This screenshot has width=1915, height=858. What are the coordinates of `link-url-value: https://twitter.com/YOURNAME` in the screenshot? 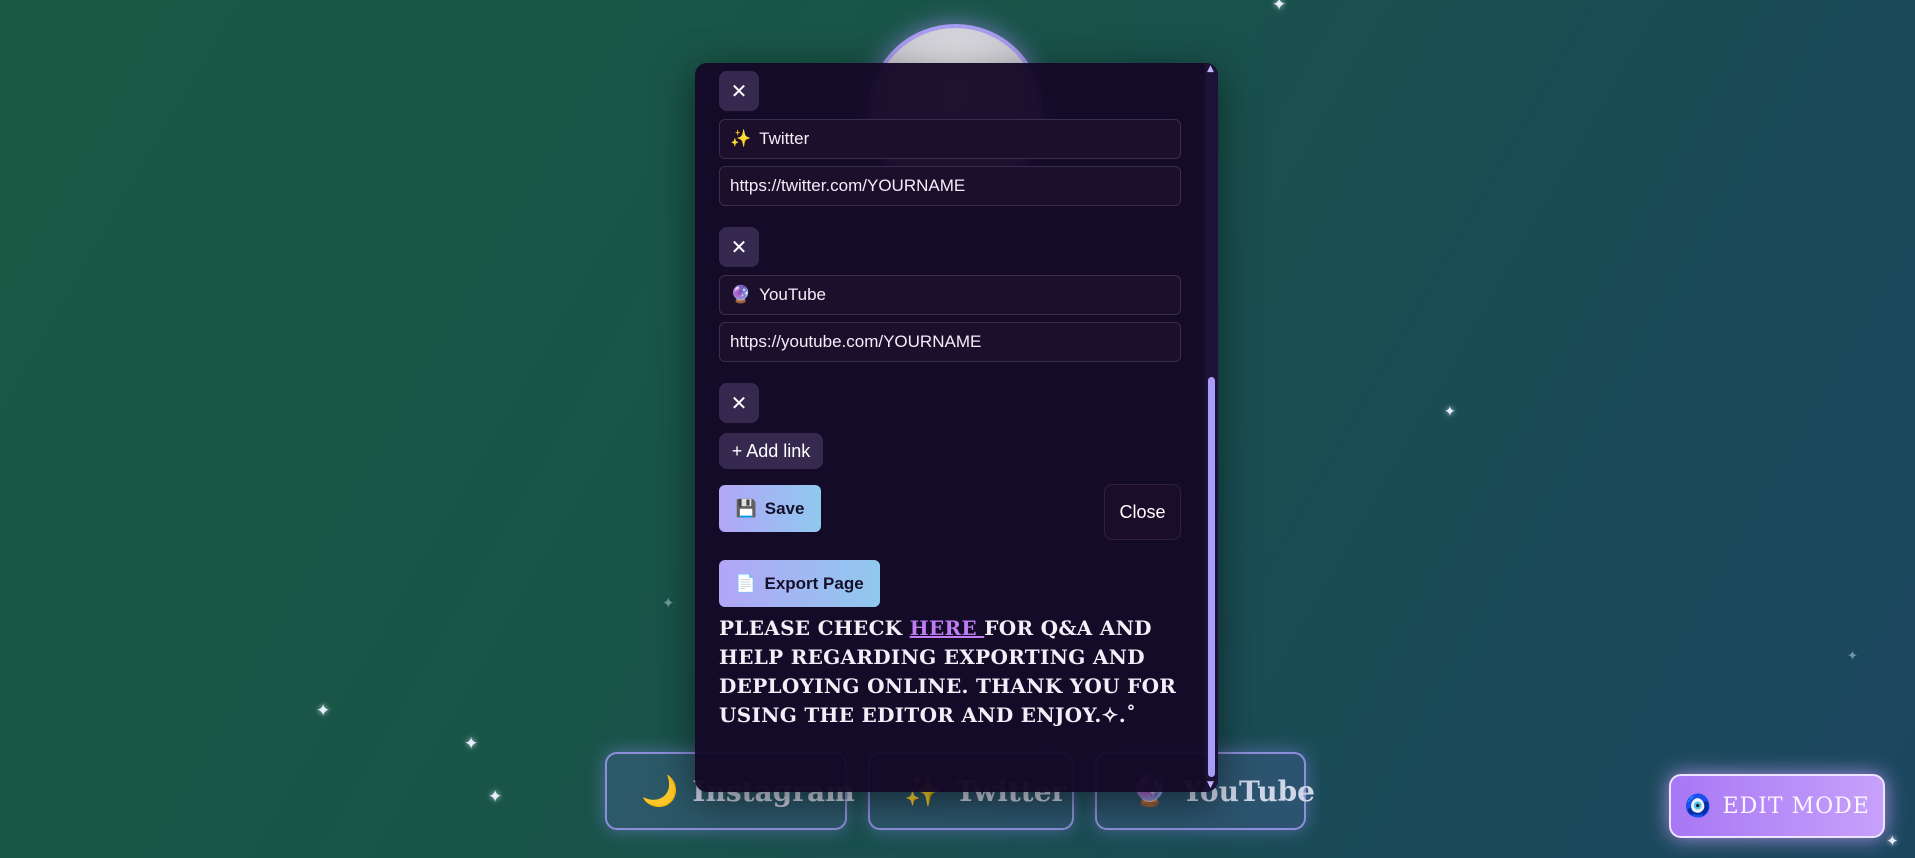 It's located at (848, 185).